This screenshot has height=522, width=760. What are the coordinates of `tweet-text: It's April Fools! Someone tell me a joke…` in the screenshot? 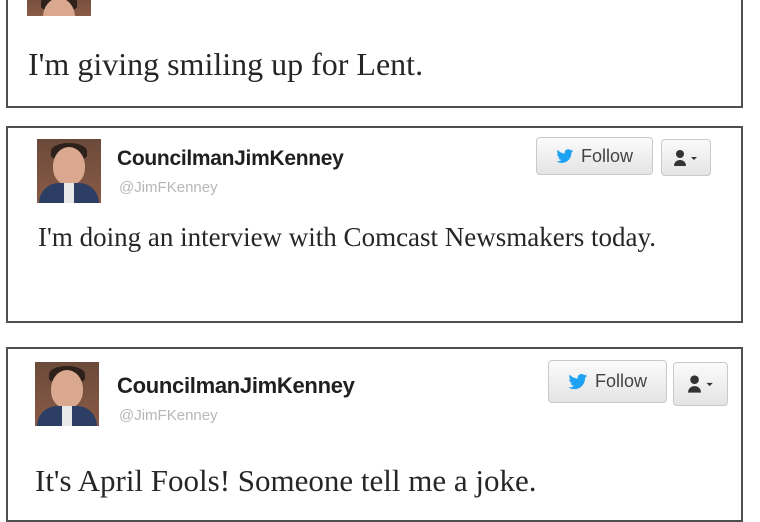 It's located at (286, 480).